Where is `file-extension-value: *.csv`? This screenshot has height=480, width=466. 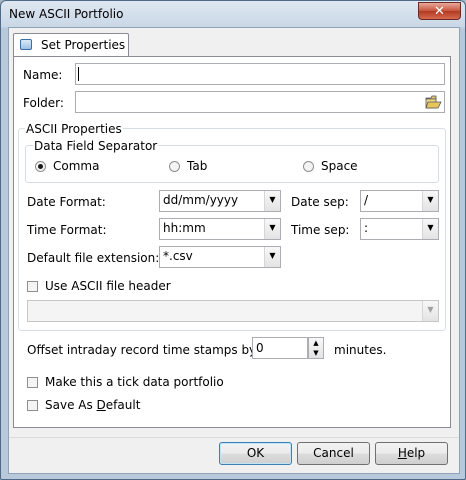 file-extension-value: *.csv is located at coordinates (178, 256).